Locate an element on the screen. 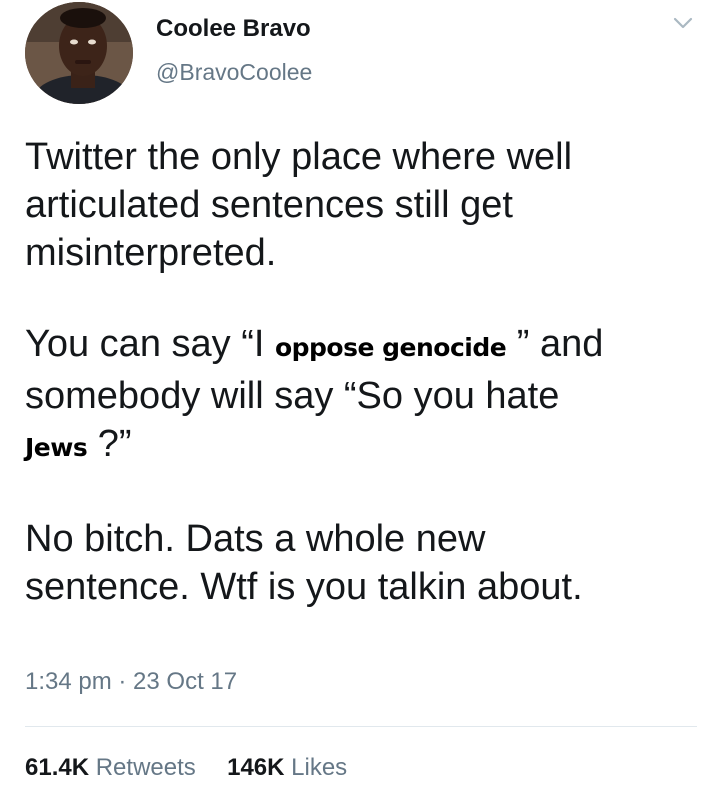 This screenshot has width=720, height=797. user-handle: @BravoCoolee is located at coordinates (234, 72).